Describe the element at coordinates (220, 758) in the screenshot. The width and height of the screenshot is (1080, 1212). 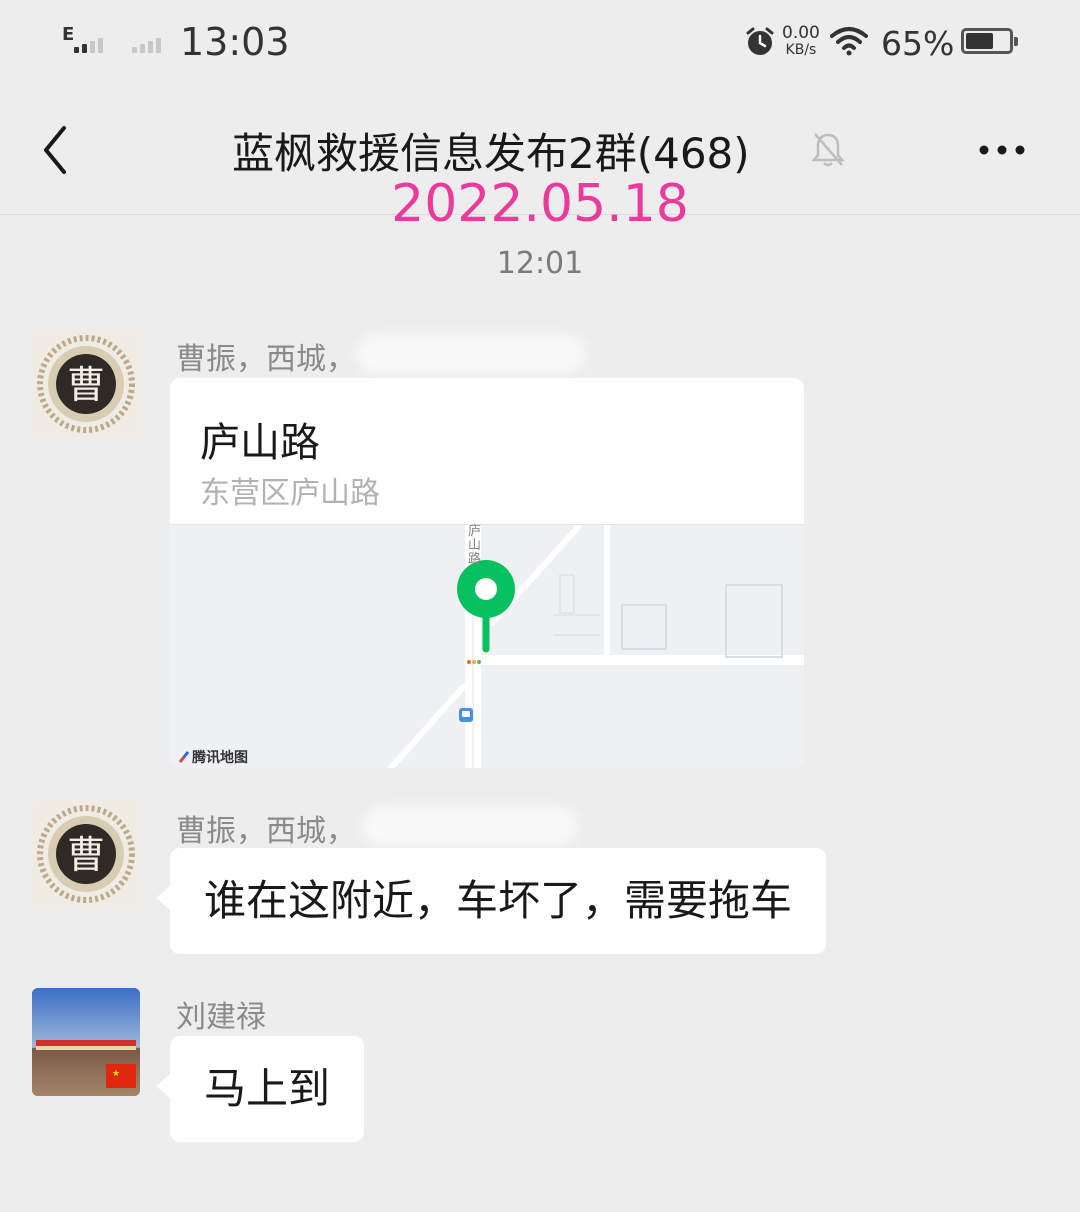
I see `map-brand-label: 腾讯地图` at that location.